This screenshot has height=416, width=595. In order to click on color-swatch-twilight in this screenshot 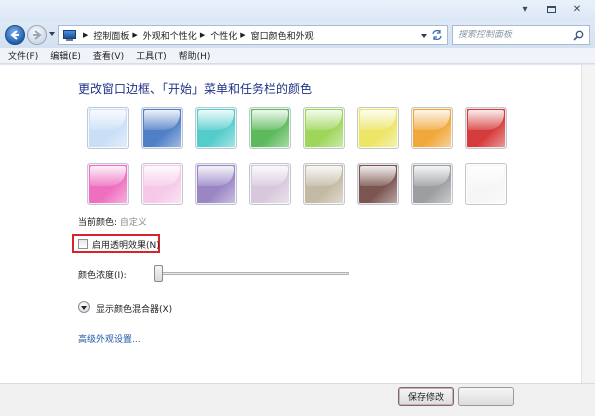, I will do `click(162, 128)`.